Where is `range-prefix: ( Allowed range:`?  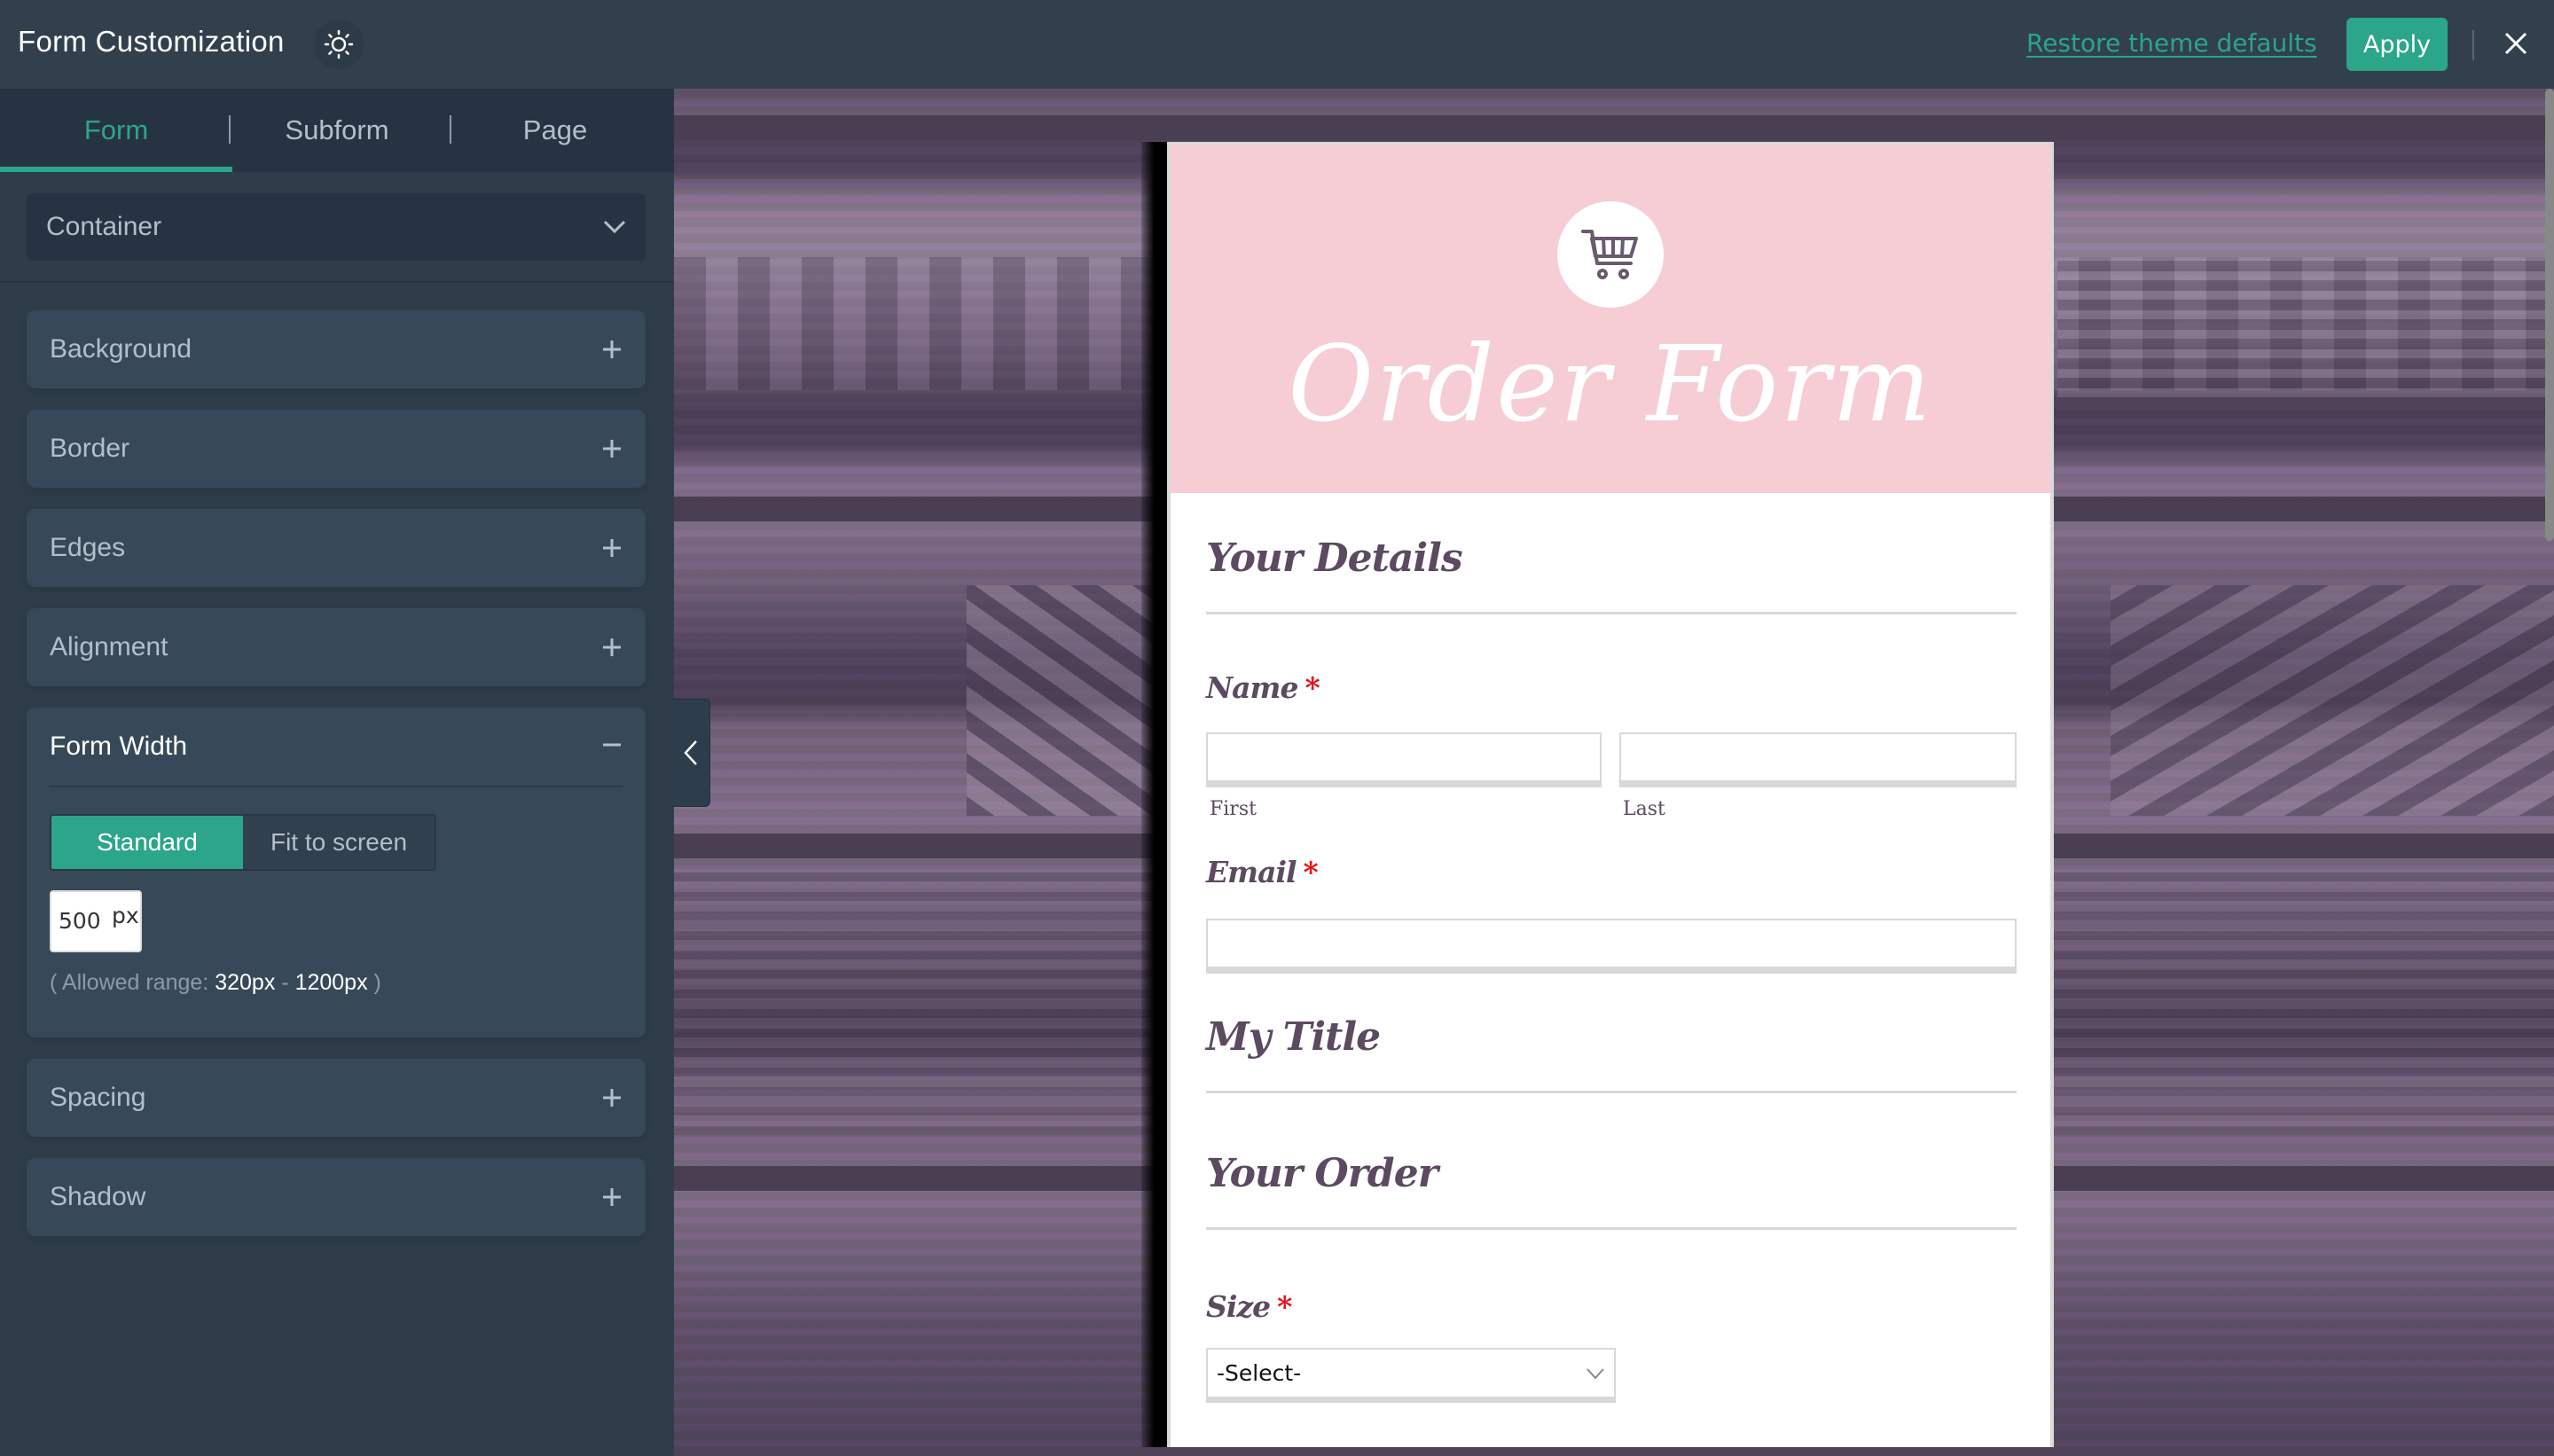
range-prefix: ( Allowed range: is located at coordinates (132, 982).